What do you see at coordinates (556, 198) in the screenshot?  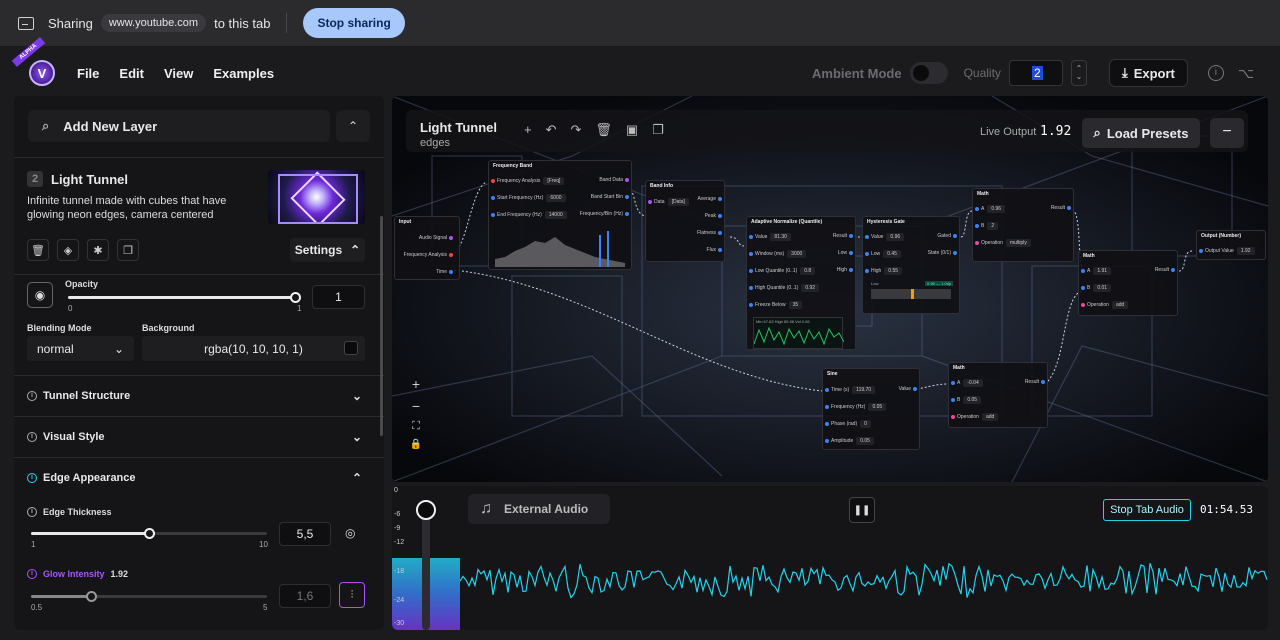 I see `port-value: 6000` at bounding box center [556, 198].